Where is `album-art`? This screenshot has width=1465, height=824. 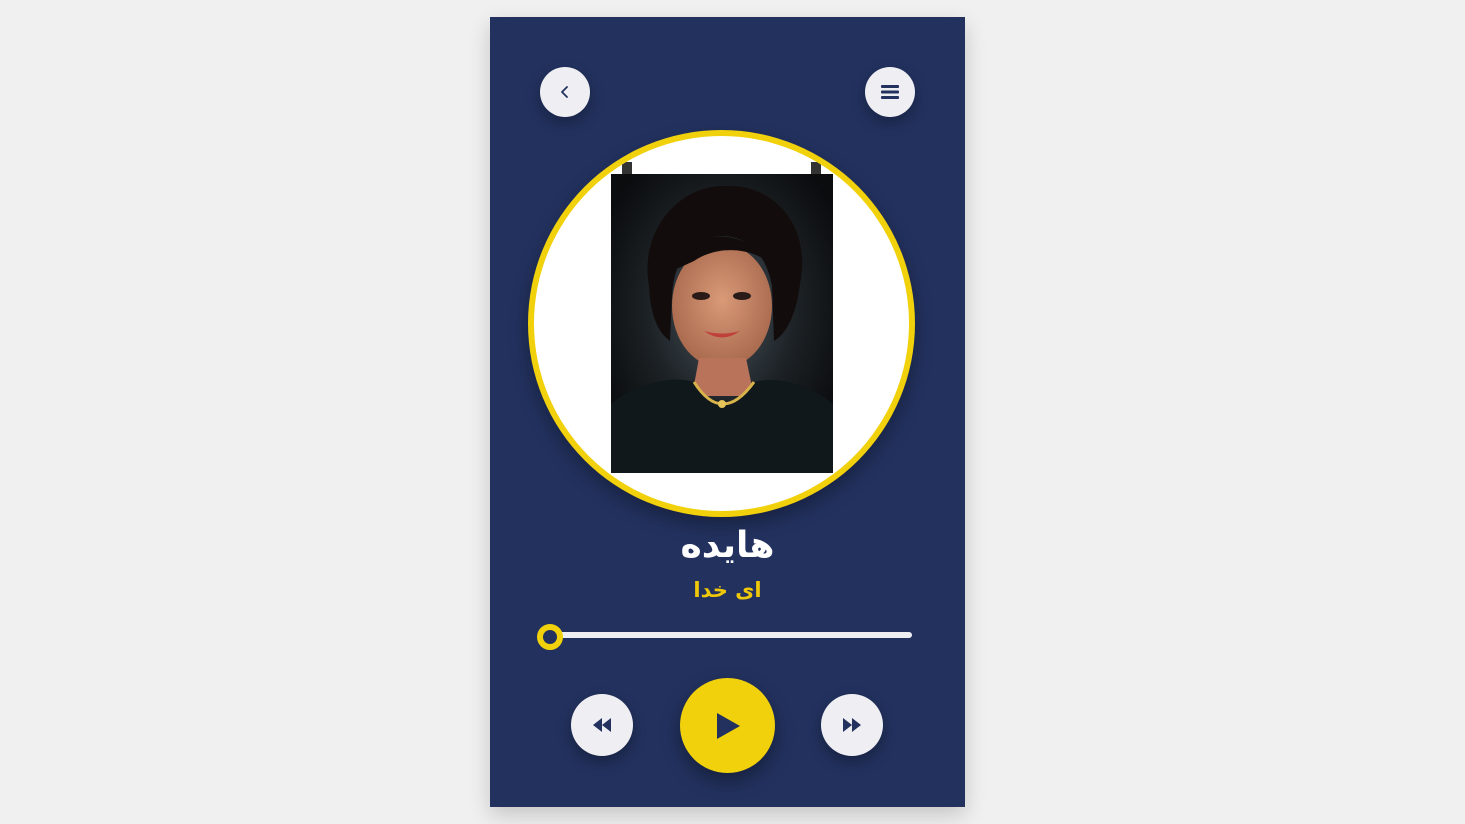 album-art is located at coordinates (721, 323).